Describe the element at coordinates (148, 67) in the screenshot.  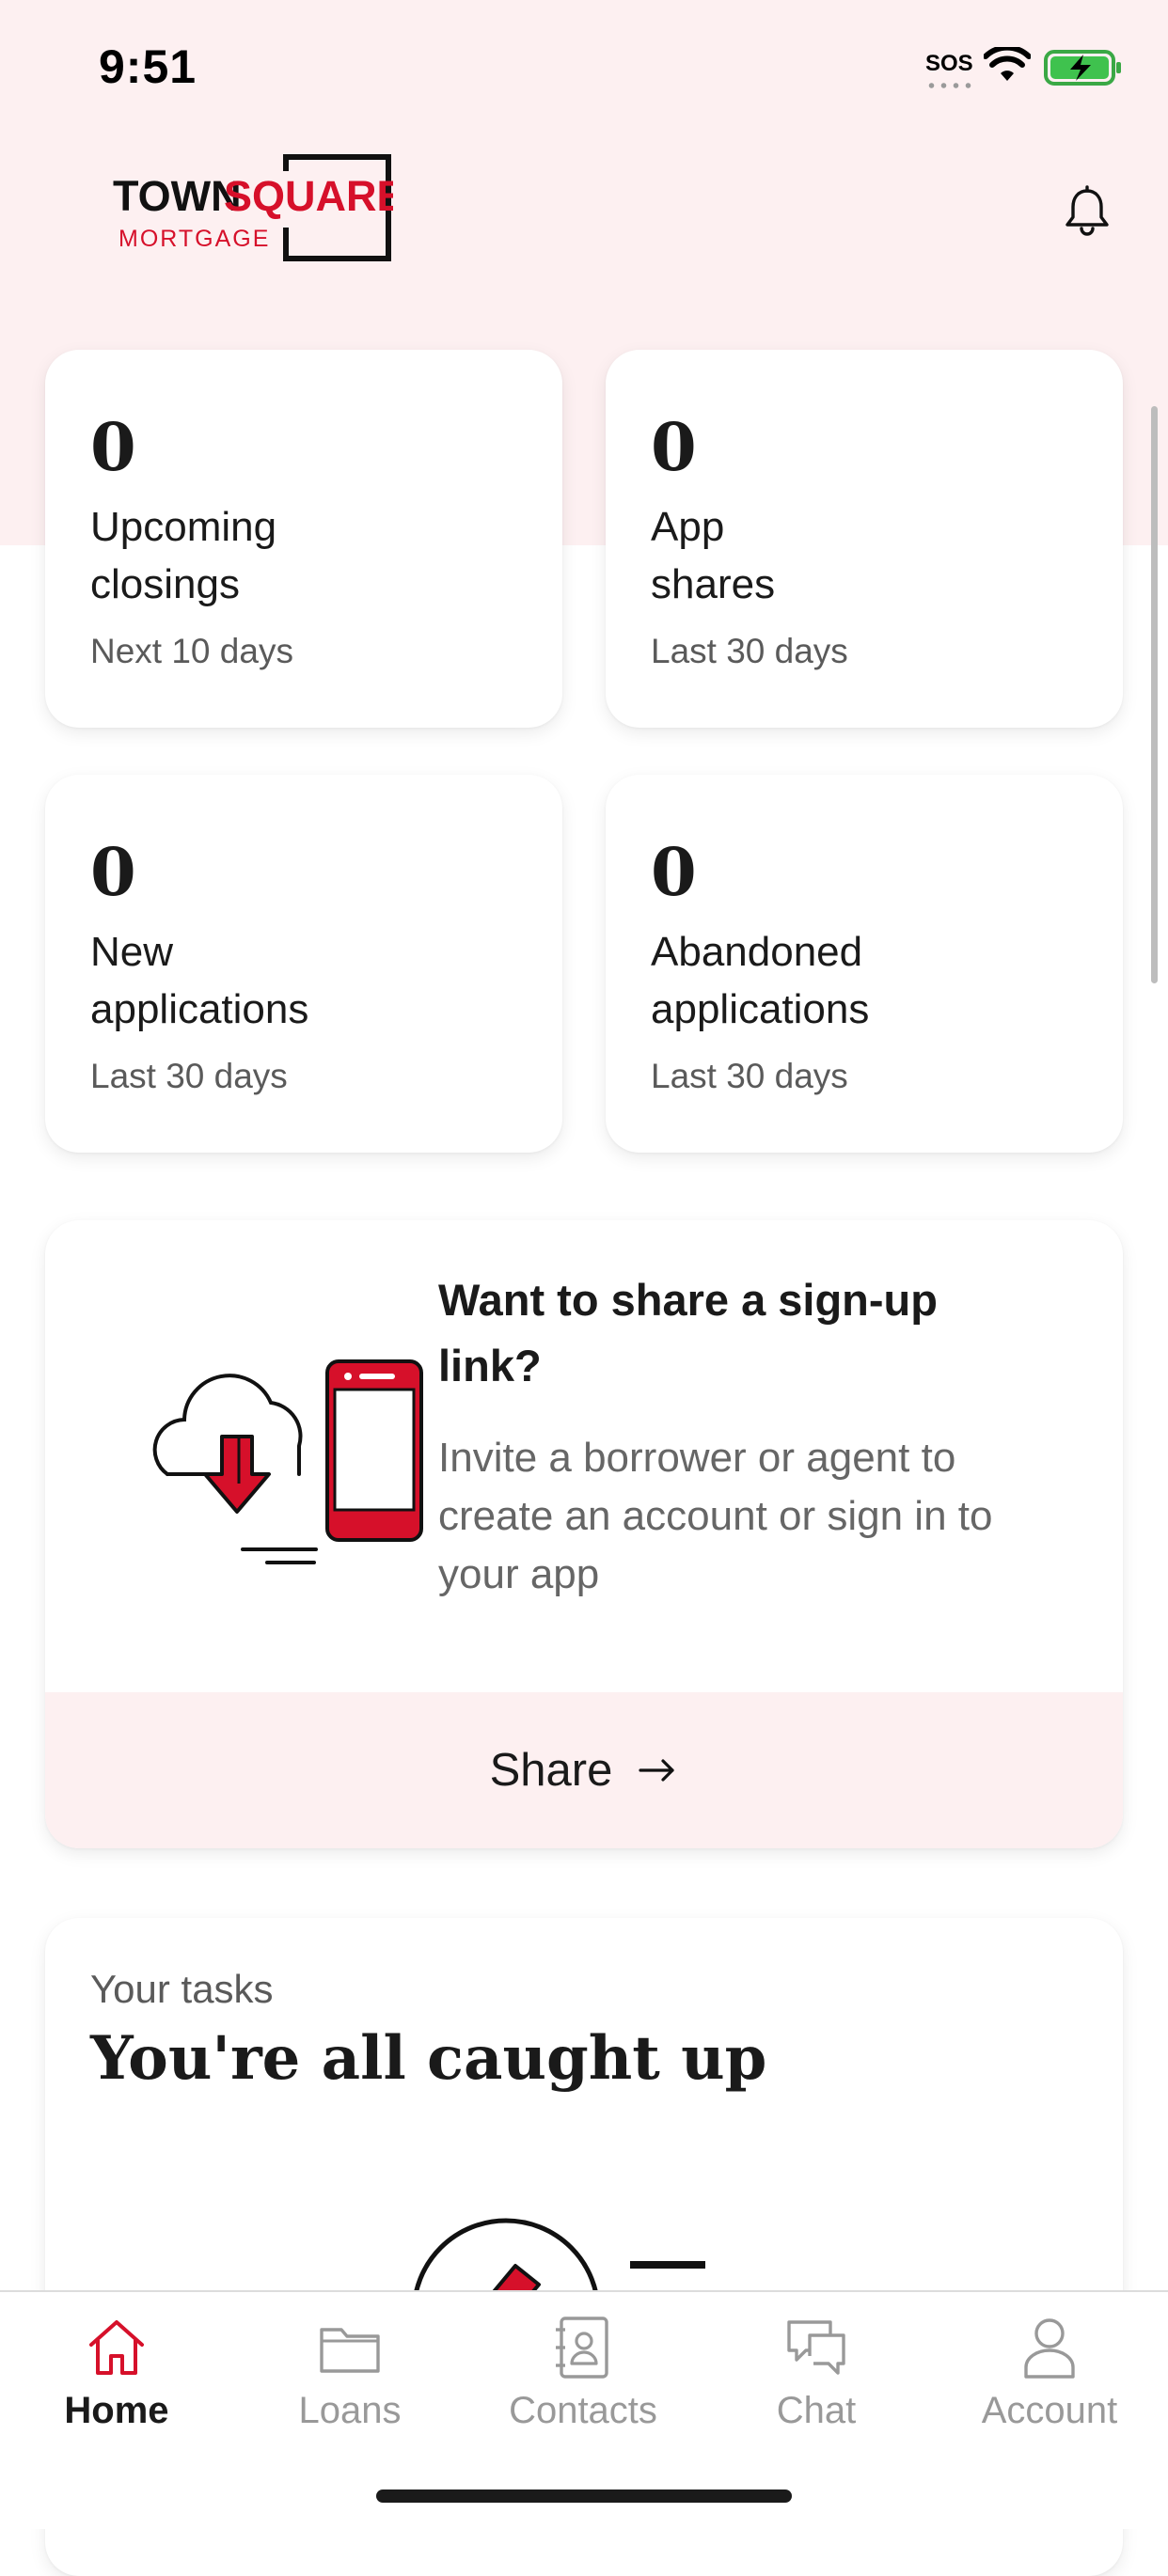
I see `status-time: 9:51` at that location.